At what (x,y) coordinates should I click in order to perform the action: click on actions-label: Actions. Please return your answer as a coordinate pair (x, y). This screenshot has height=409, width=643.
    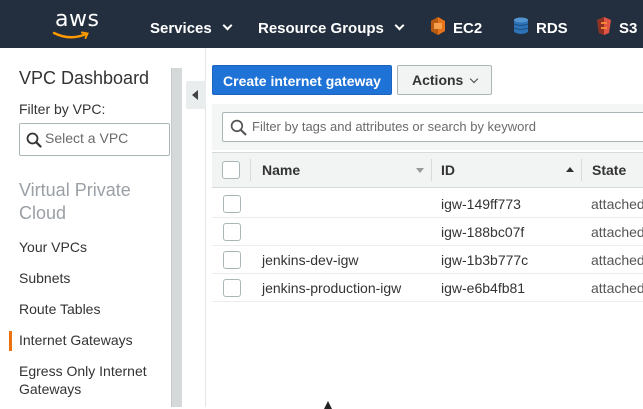
    Looking at the image, I should click on (438, 80).